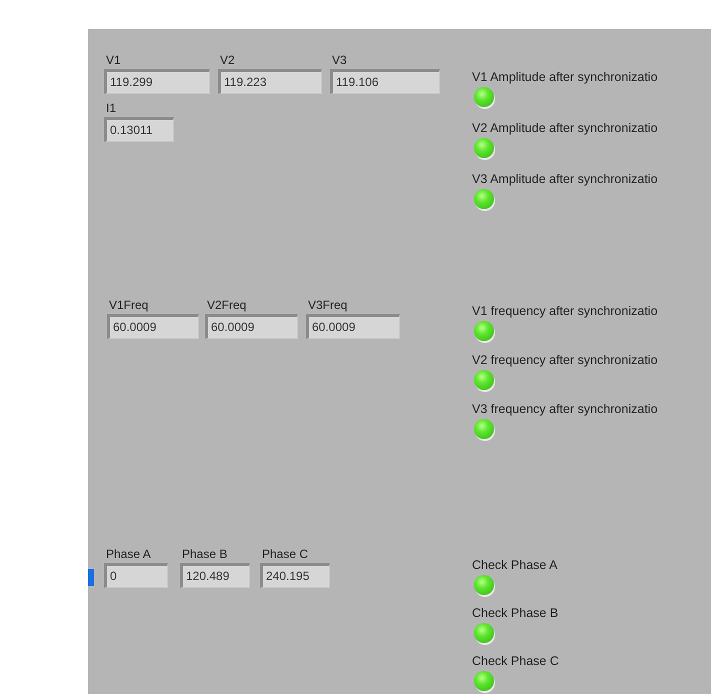 The width and height of the screenshot is (711, 694). Describe the element at coordinates (565, 360) in the screenshot. I see `indicator-label: V2 frequency after synchronizatio` at that location.